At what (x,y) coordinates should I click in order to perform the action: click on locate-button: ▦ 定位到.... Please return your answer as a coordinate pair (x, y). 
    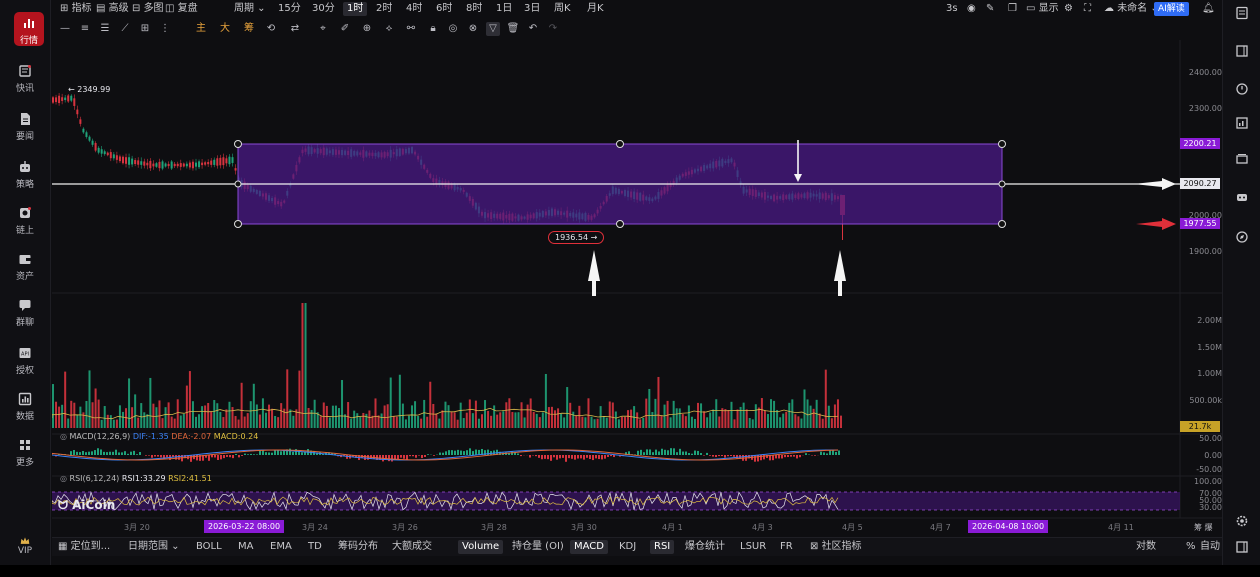
    Looking at the image, I should click on (84, 547).